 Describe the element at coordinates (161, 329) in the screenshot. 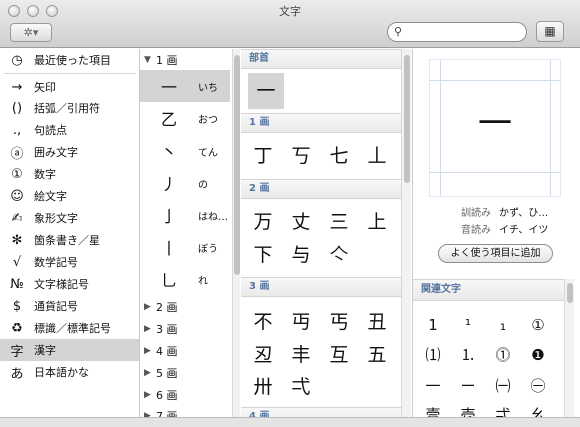

I see `stroke-group-3: ▶ 3 画` at that location.